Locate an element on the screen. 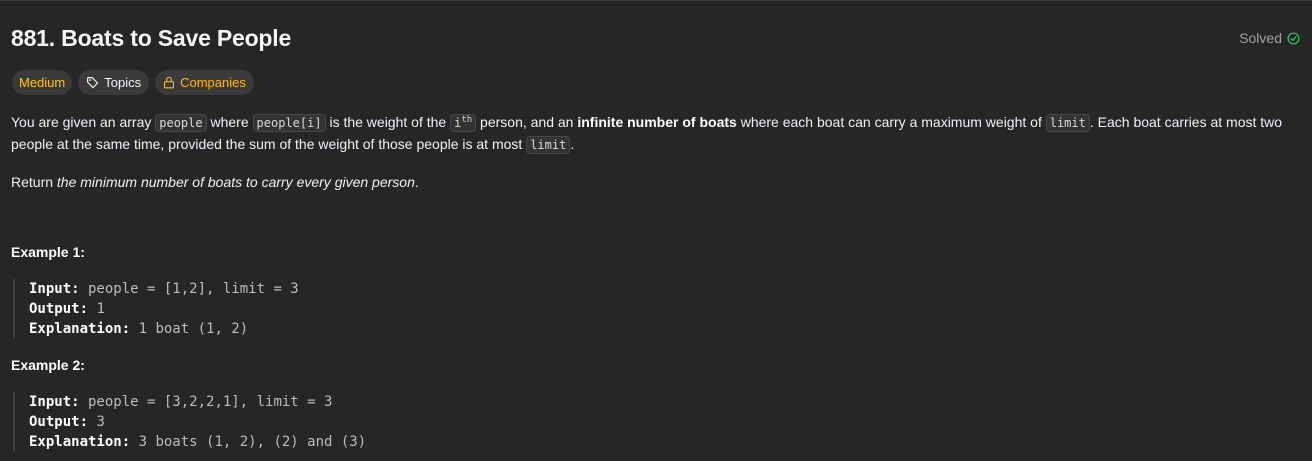 The image size is (1312, 461). problem-tags: Medium Topics Companies is located at coordinates (133, 82).